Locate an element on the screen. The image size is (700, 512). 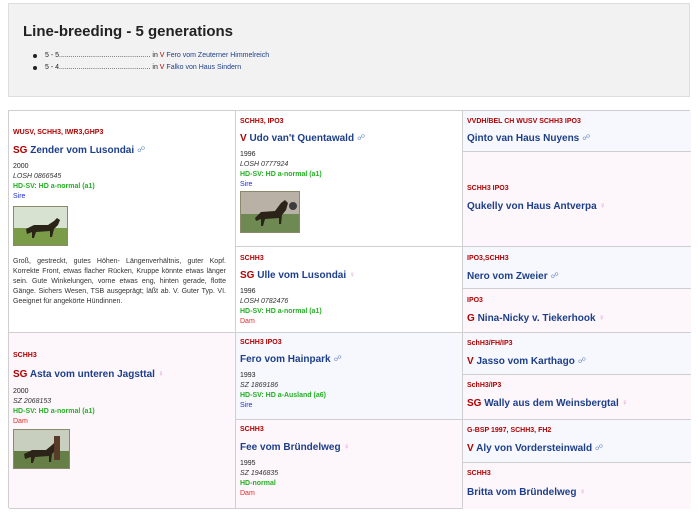
dog-name-line: V Aly von Vordersteinwald ☍ is located at coordinates (579, 448).